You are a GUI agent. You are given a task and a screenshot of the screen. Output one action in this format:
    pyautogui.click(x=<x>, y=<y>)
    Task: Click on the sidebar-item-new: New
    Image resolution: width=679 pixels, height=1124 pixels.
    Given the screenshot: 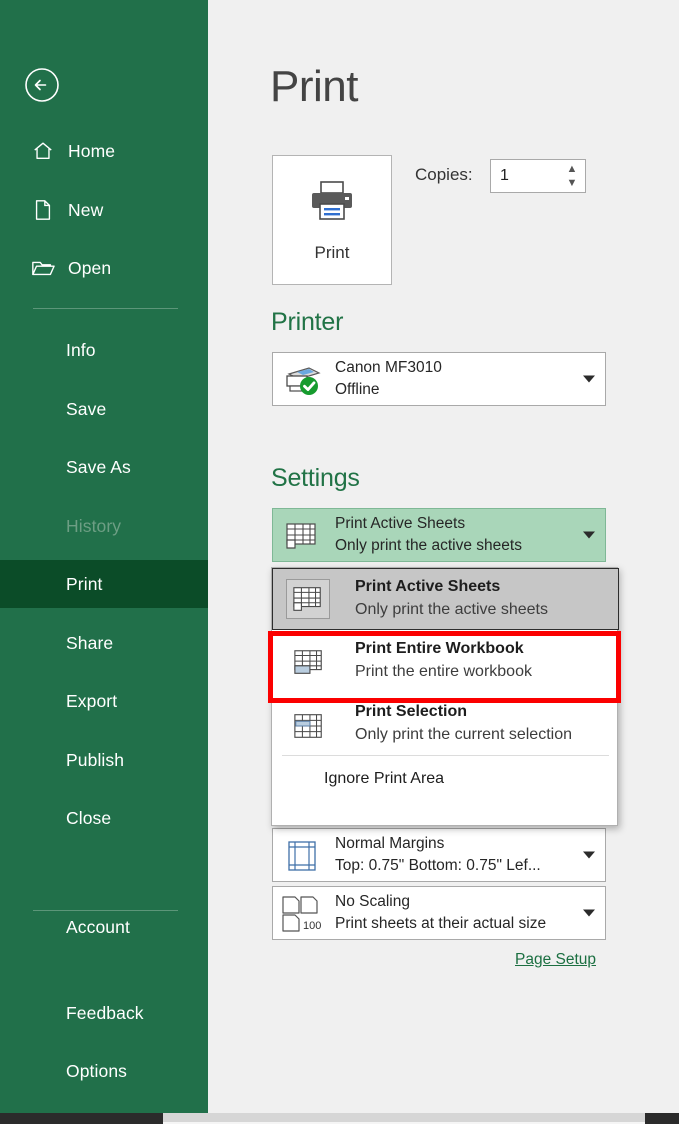 What is the action you would take?
    pyautogui.click(x=104, y=210)
    